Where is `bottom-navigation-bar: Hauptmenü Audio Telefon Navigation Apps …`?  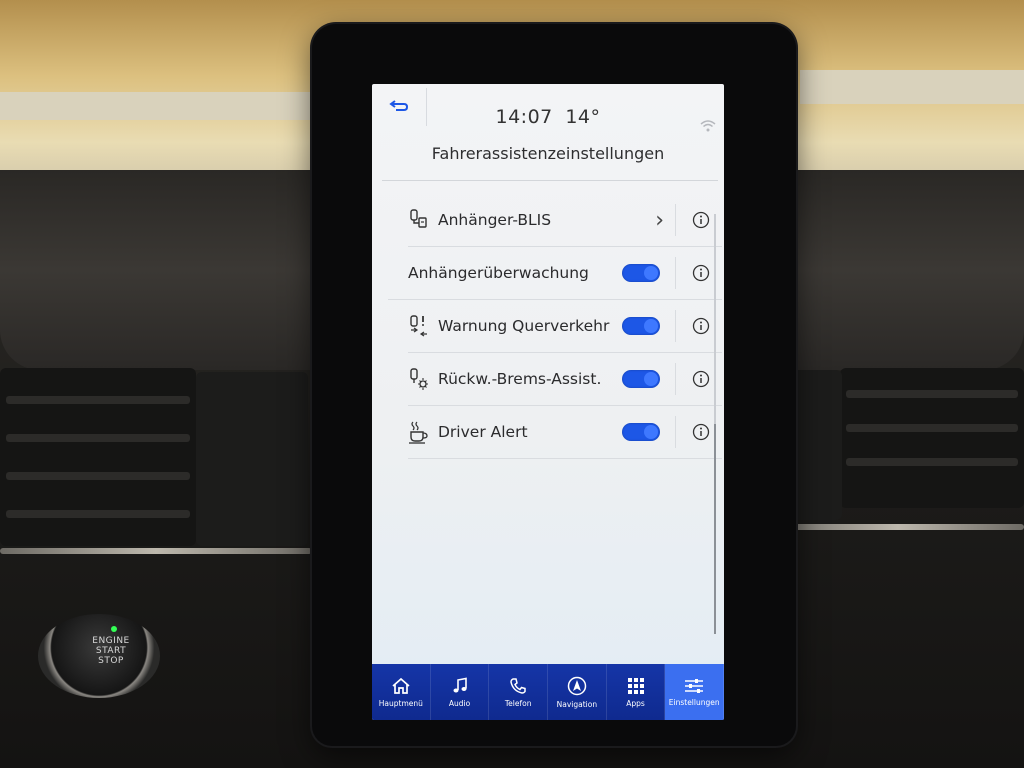 bottom-navigation-bar: Hauptmenü Audio Telefon Navigation Apps … is located at coordinates (548, 692).